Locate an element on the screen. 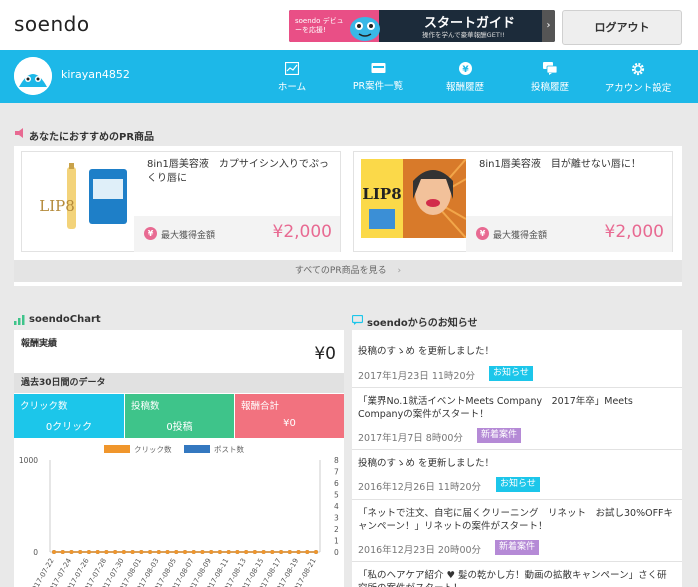 This screenshot has height=587, width=698. product-title: 8in1唇美容液 目が離せない唇に！ is located at coordinates (574, 165).